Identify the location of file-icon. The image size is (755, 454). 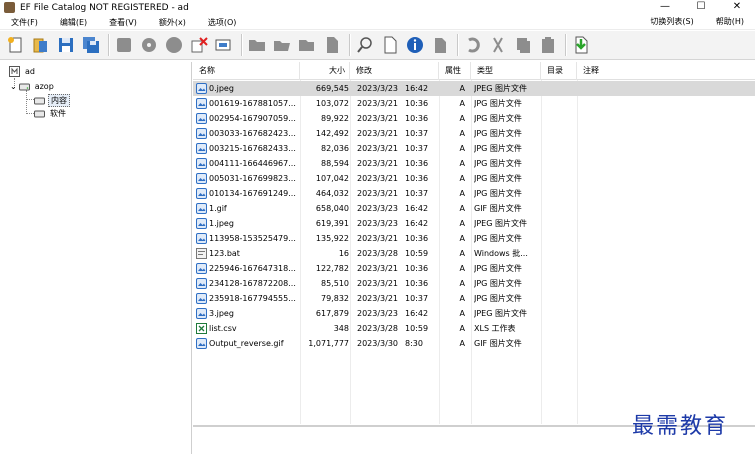
(390, 45).